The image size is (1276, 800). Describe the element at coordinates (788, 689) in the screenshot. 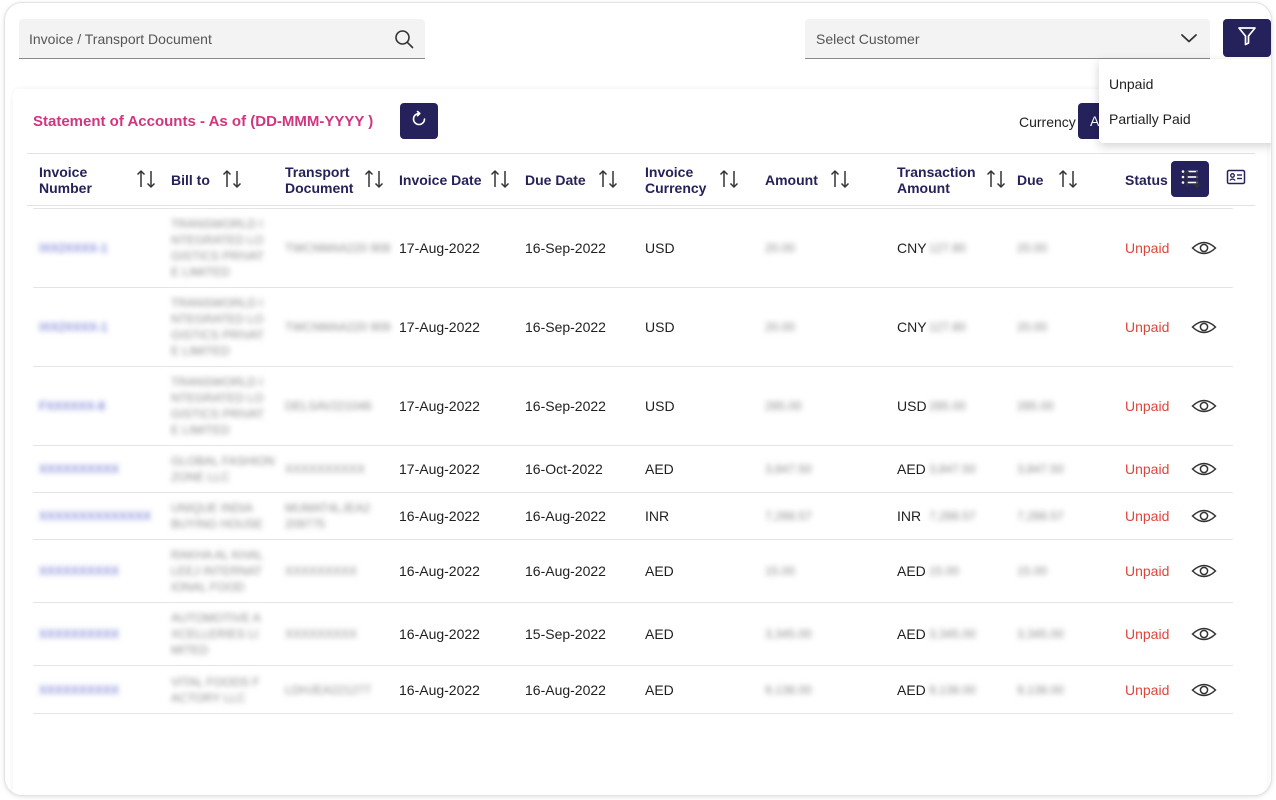

I see `amount-cell: 9,138.00` at that location.